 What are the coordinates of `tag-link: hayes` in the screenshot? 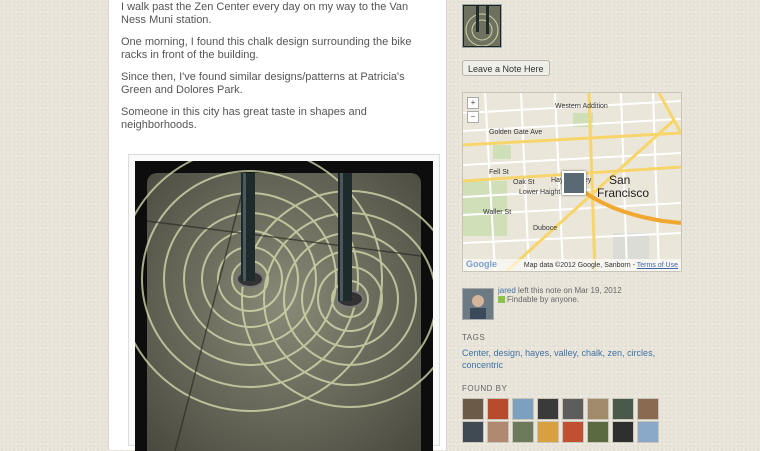 It's located at (537, 353).